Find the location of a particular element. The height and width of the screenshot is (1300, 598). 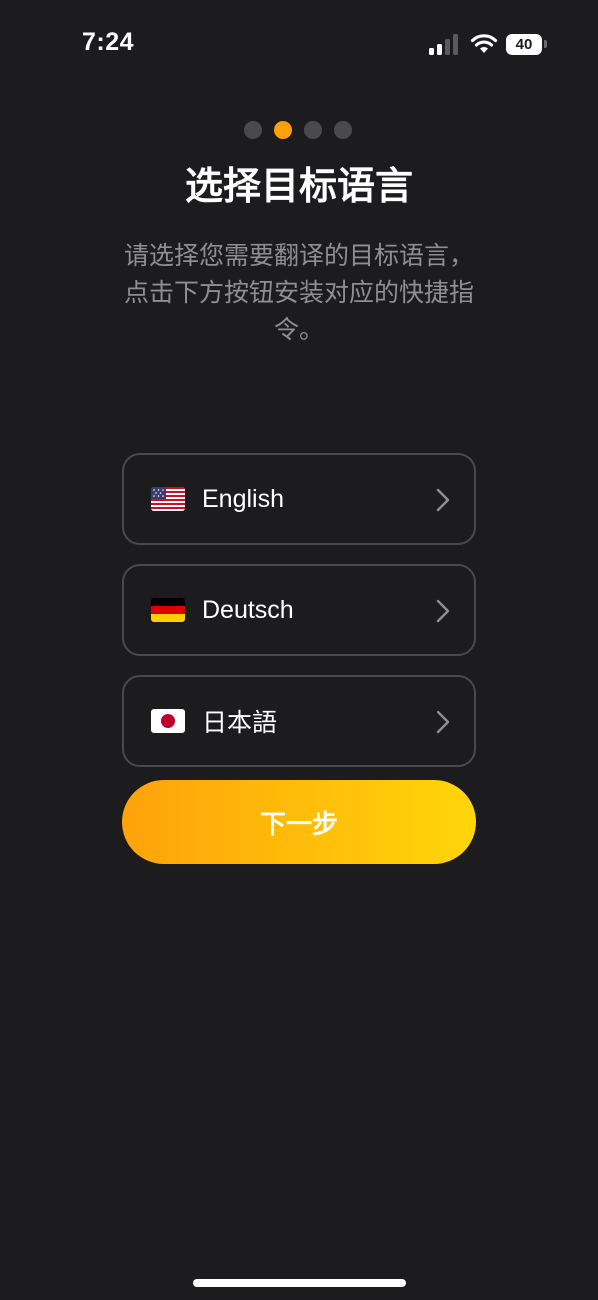

battery-icon: 40 is located at coordinates (524, 44).